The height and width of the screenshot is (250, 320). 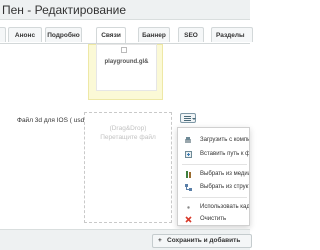 I want to click on tab-hidden, so click(x=3, y=34).